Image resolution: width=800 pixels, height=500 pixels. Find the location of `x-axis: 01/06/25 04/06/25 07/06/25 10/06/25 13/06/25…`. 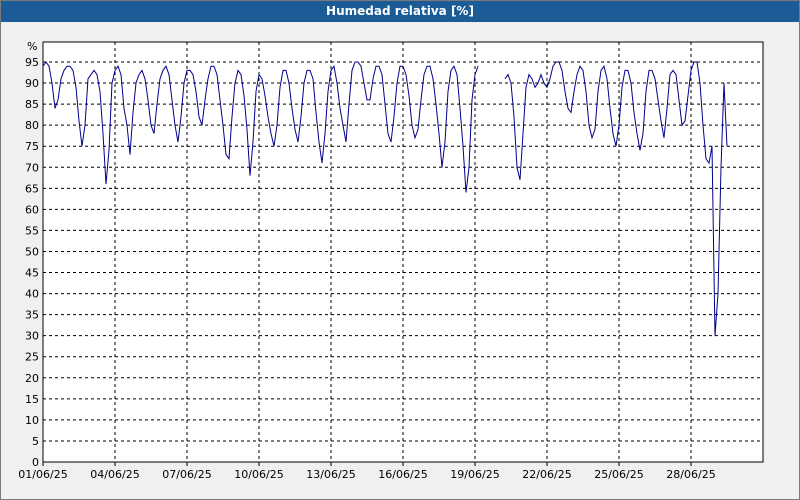

x-axis: 01/06/25 04/06/25 07/06/25 10/06/25 13/06/25… is located at coordinates (367, 471).